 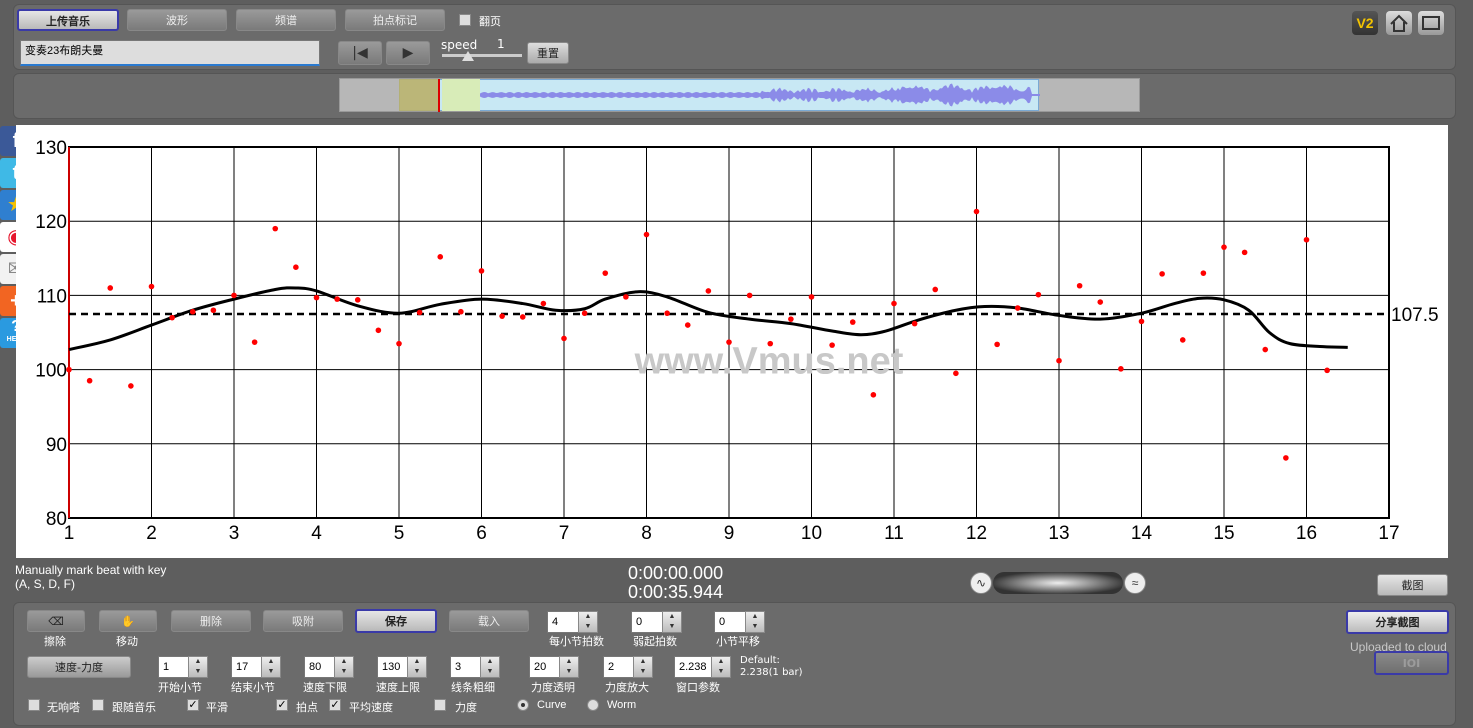 What do you see at coordinates (170, 53) in the screenshot?
I see `song-title-field: 变奏23布朗夫曼` at bounding box center [170, 53].